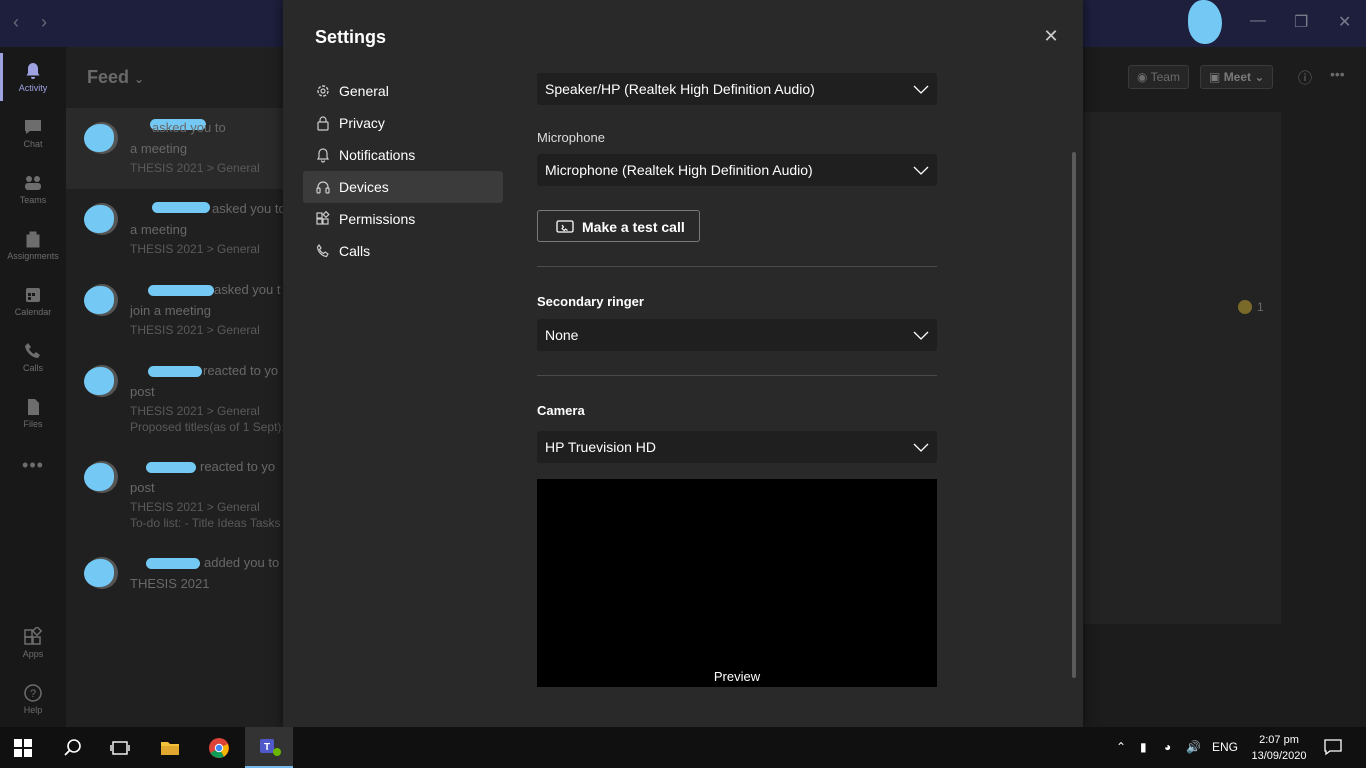  I want to click on more-options-icon: •••, so click(1337, 74).